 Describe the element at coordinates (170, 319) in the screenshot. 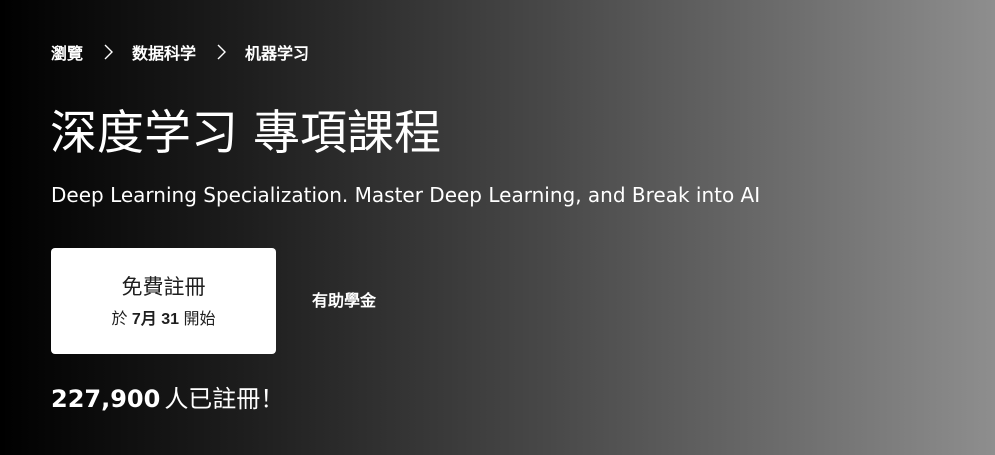

I see `enroll-date-day: 31` at that location.